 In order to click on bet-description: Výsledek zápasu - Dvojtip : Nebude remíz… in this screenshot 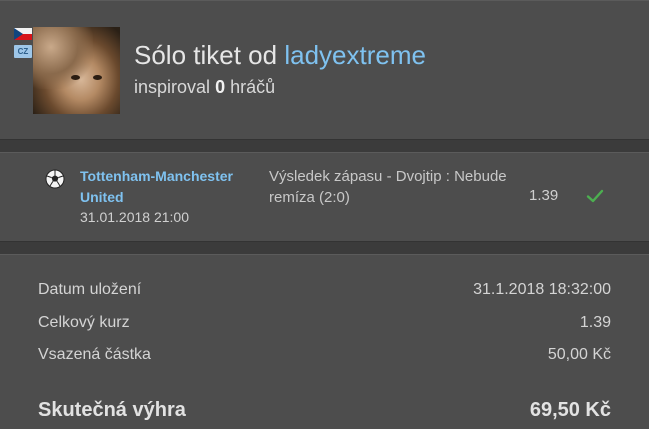, I will do `click(388, 187)`.